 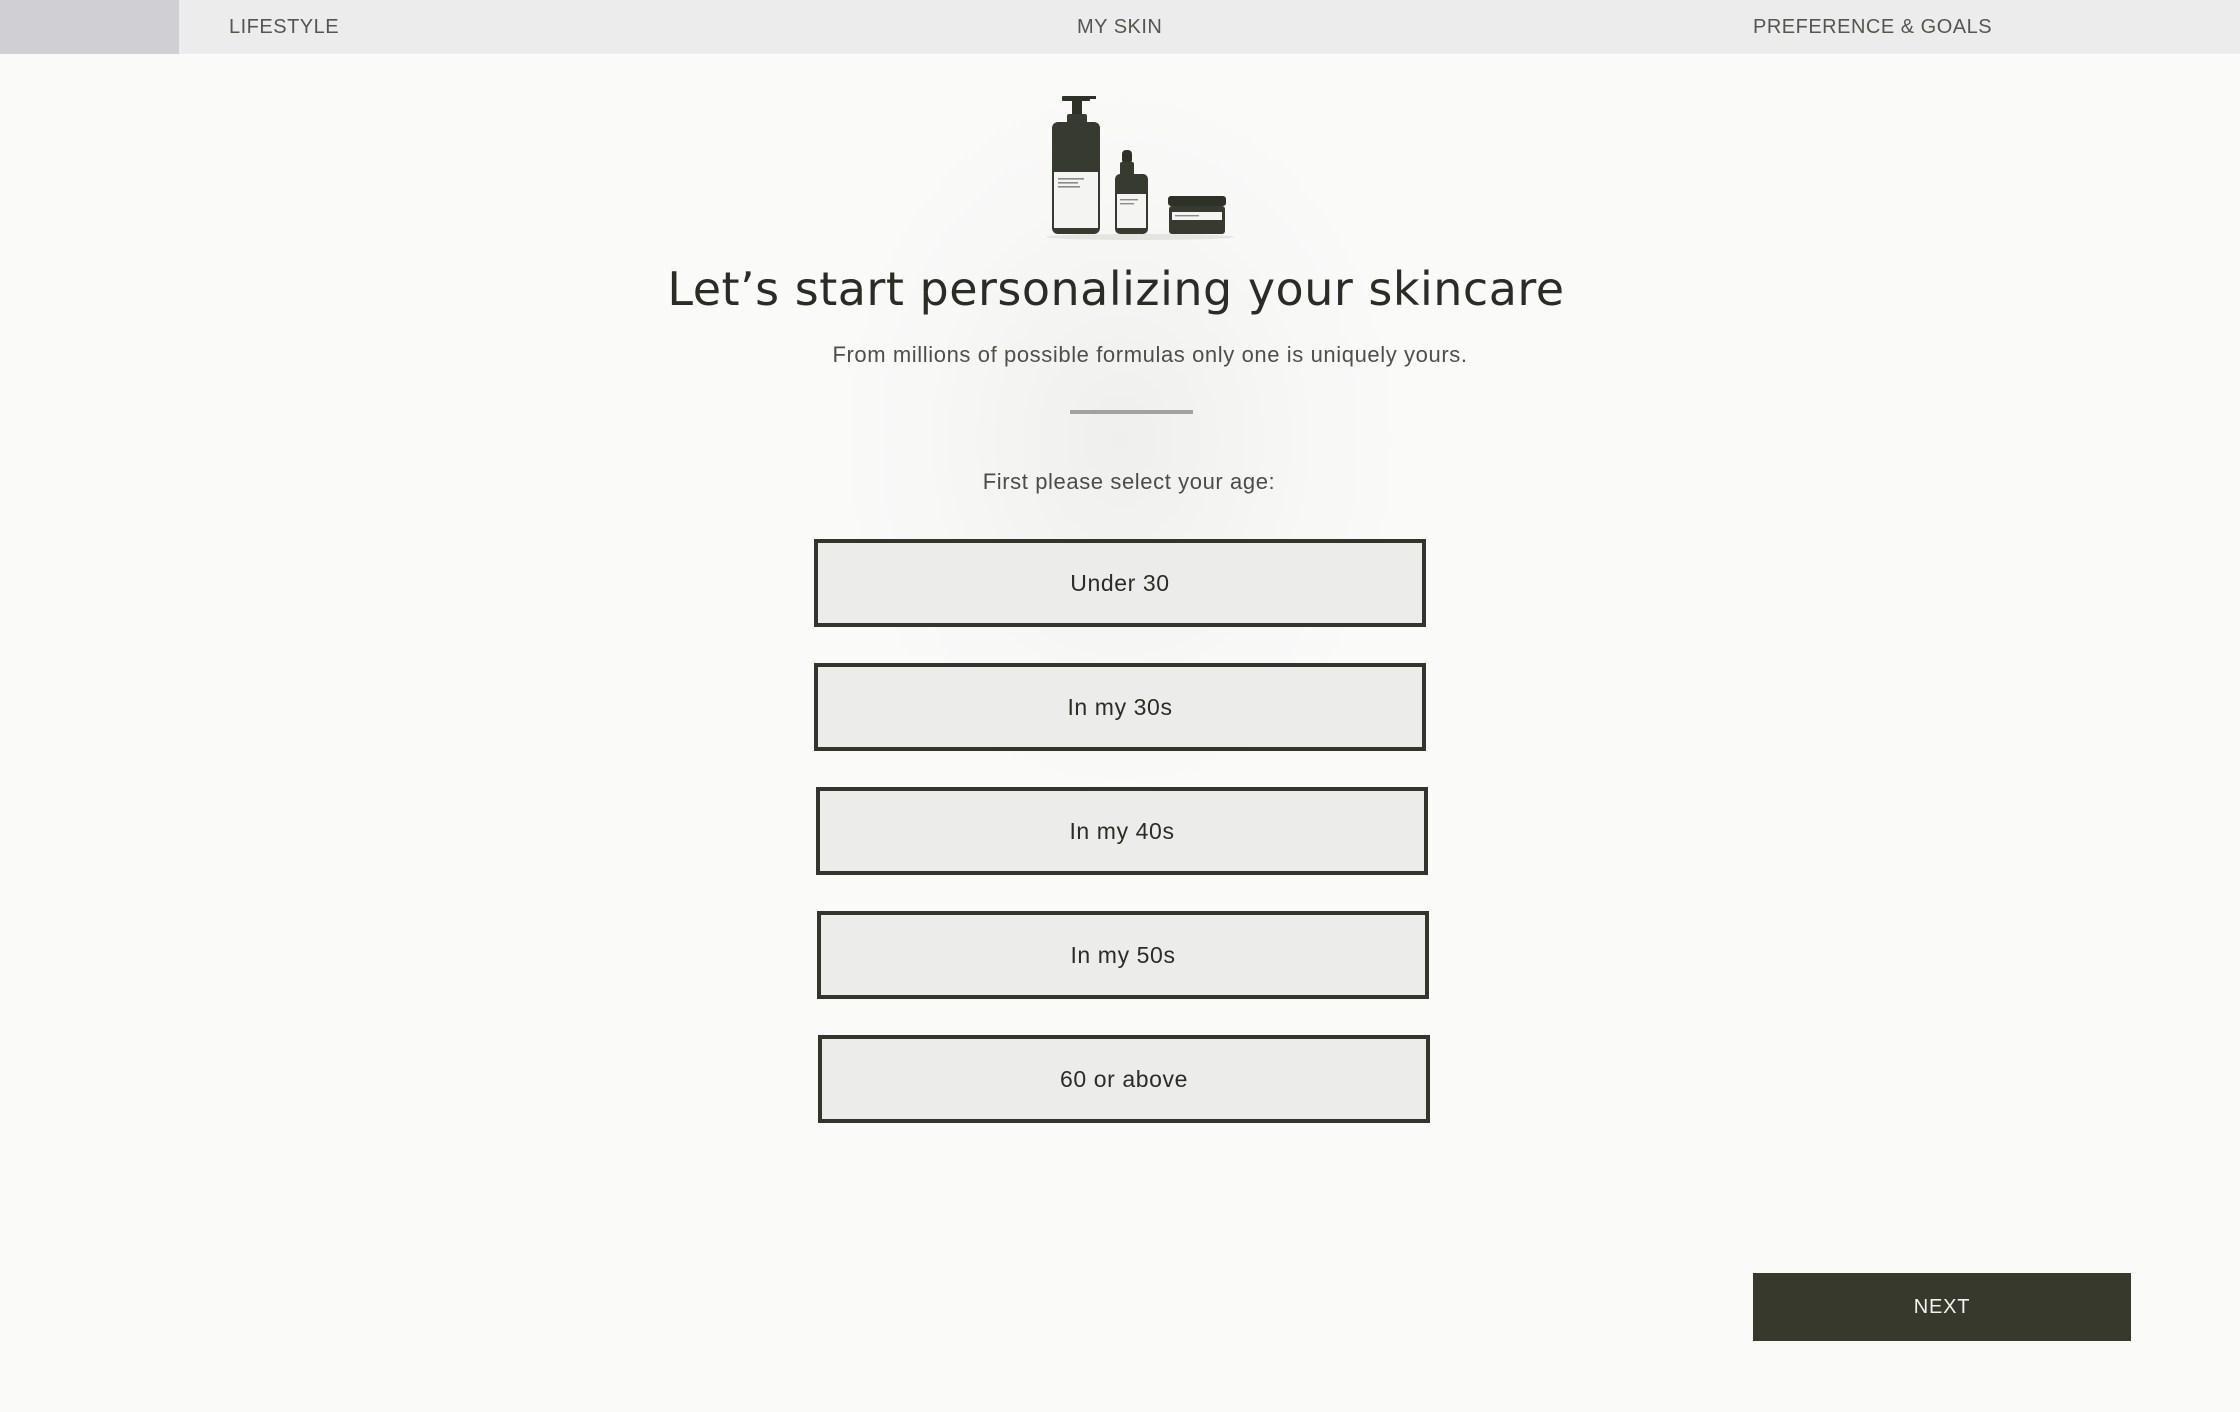 I want to click on section-divider, so click(x=1131, y=412).